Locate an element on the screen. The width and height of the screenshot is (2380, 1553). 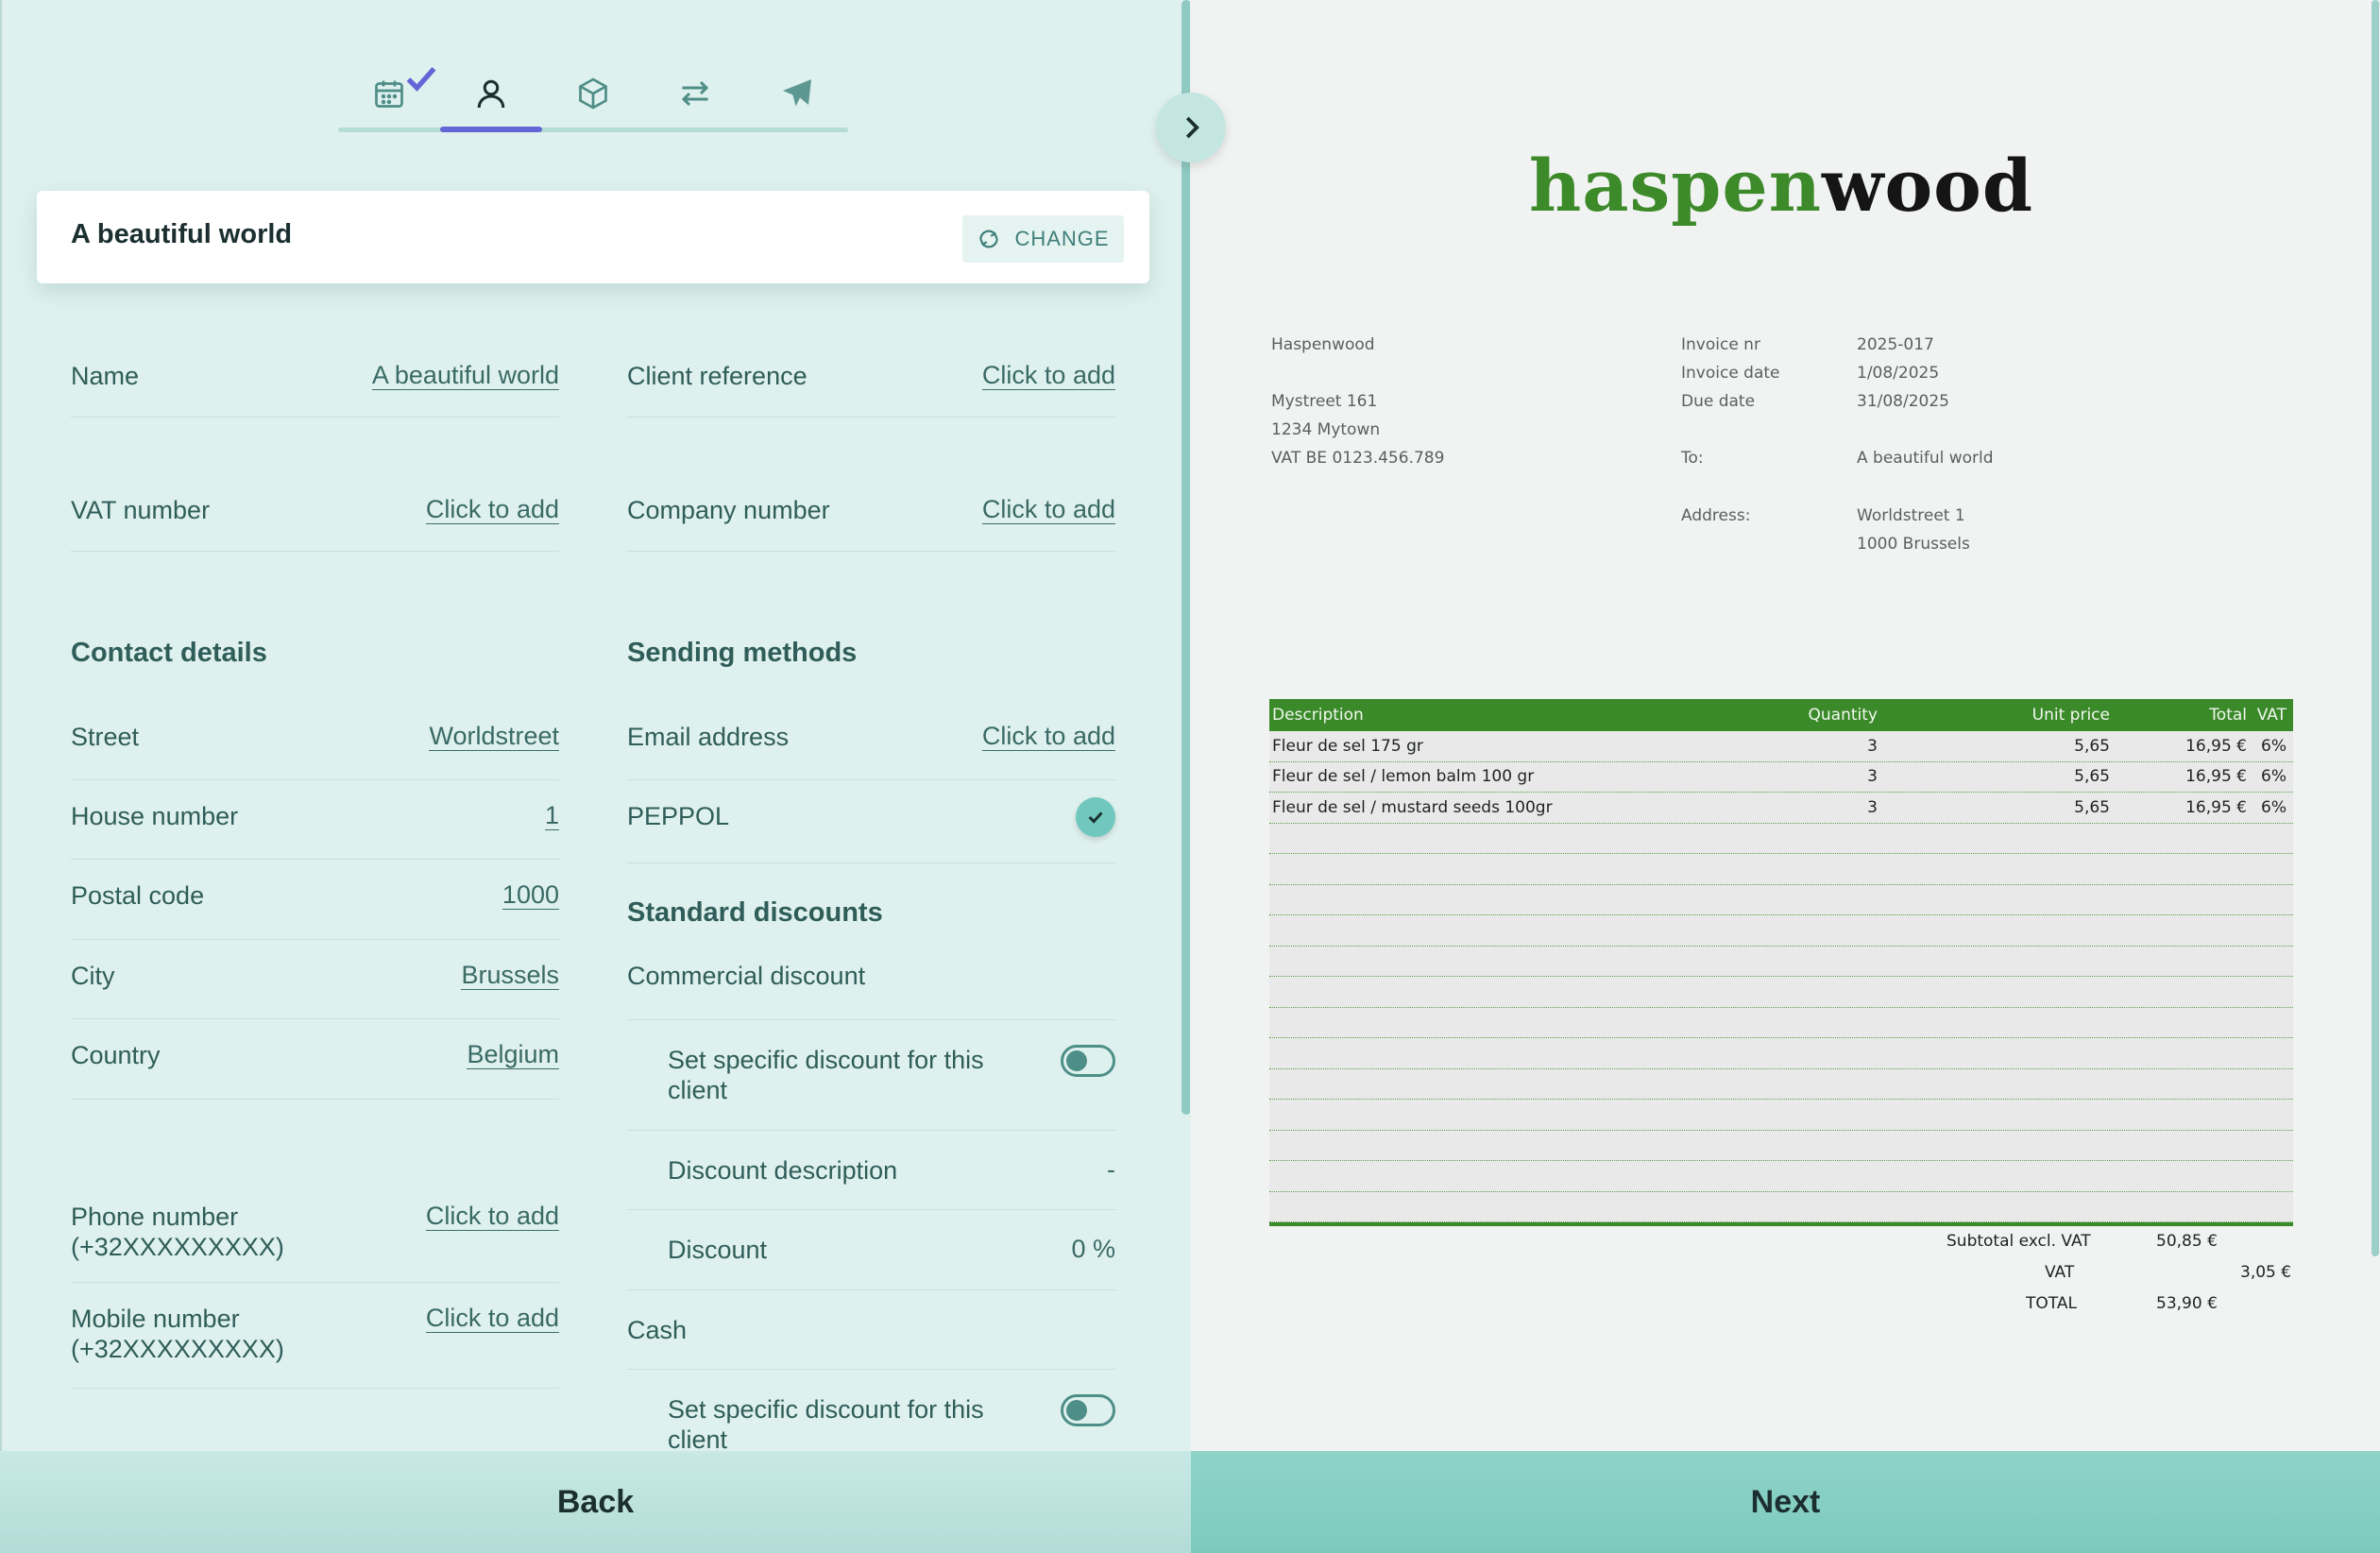
street-value: Worldstreet is located at coordinates (494, 736).